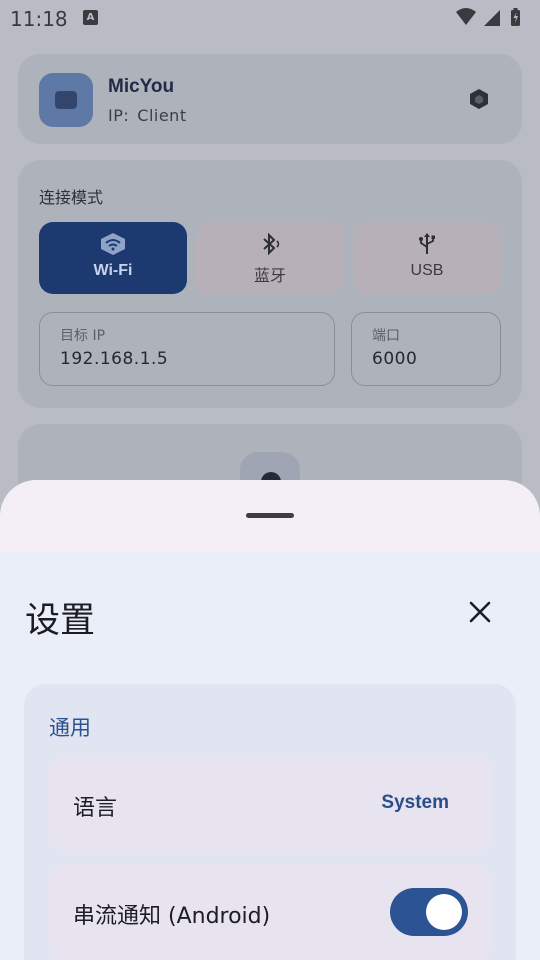 Image resolution: width=540 pixels, height=960 pixels. I want to click on ip-label: IP:, so click(119, 115).